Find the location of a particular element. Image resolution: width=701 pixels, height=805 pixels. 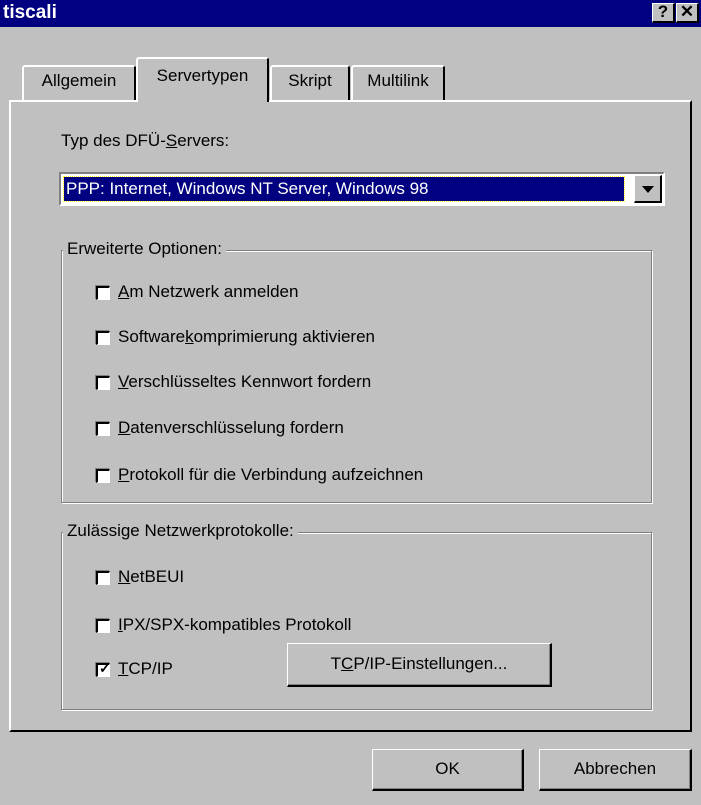

cancel-button: Abbrechen is located at coordinates (615, 770).